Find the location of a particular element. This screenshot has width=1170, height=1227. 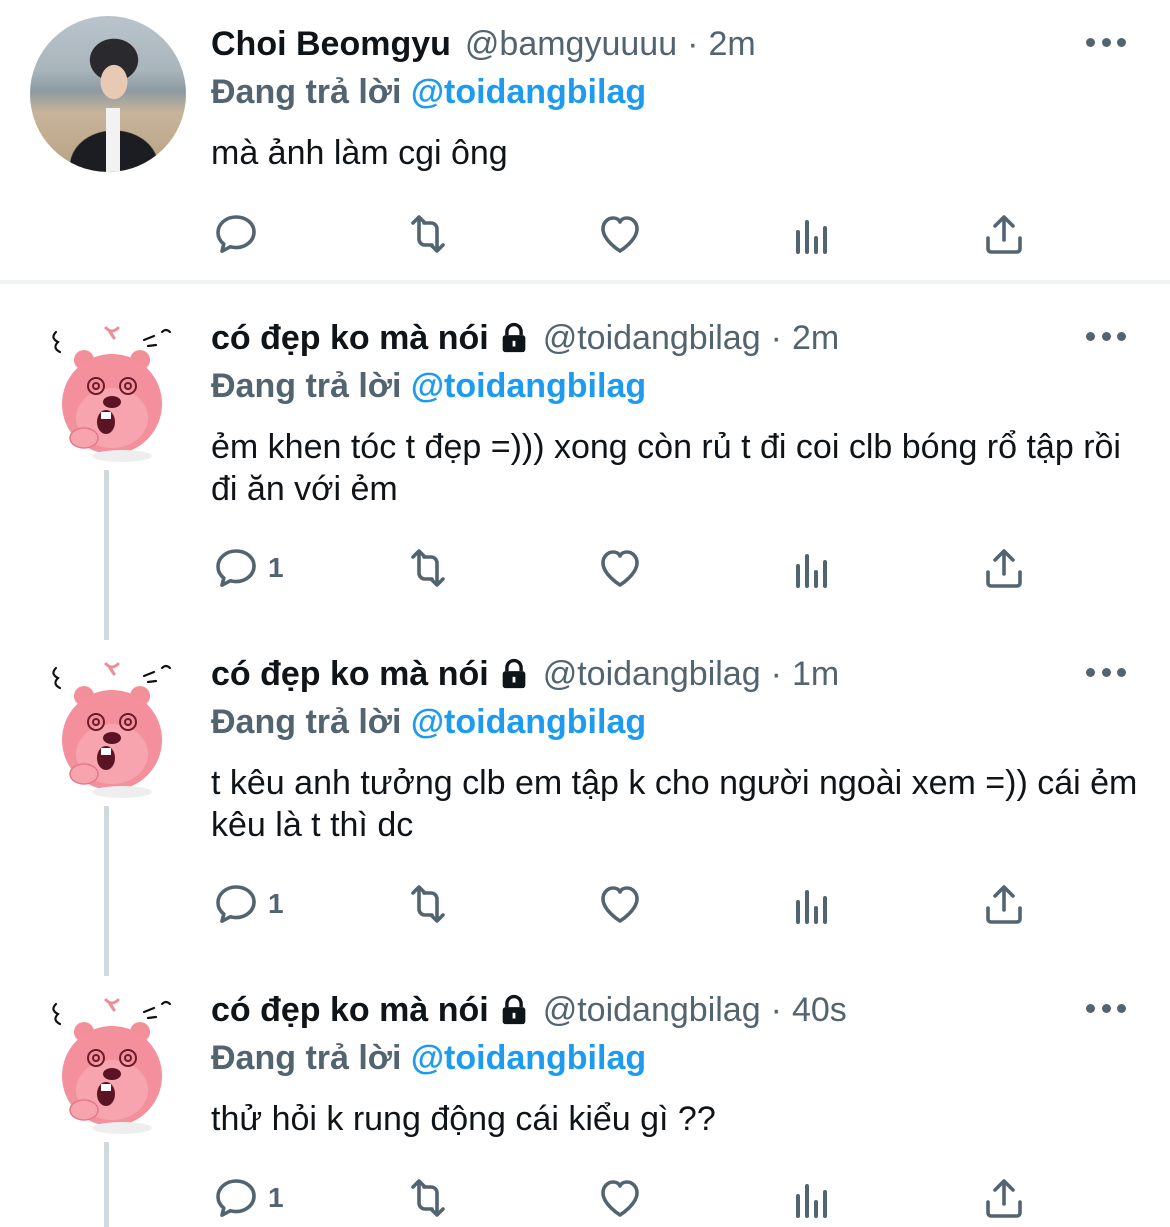

reply-button is located at coordinates (236, 234).